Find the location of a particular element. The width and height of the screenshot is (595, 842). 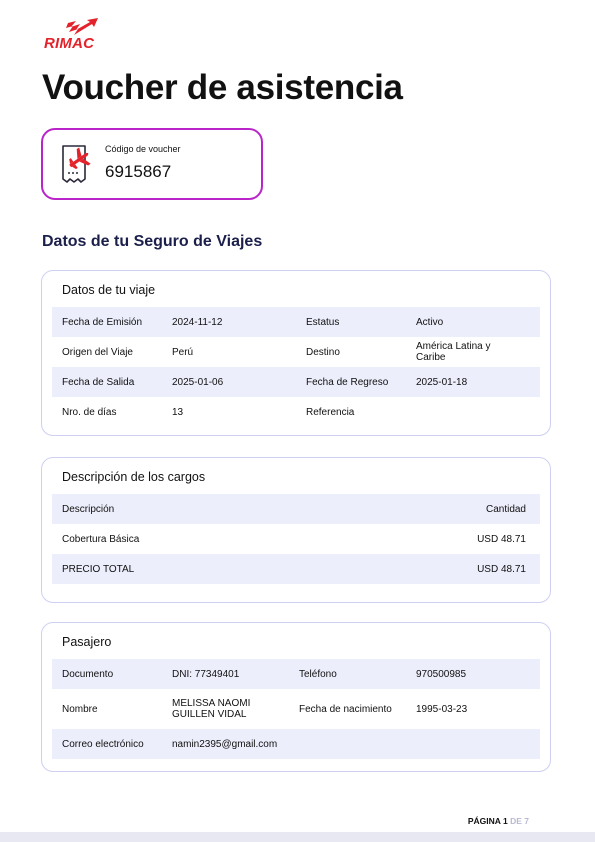

total-amount: USD 48.71 is located at coordinates (501, 569).